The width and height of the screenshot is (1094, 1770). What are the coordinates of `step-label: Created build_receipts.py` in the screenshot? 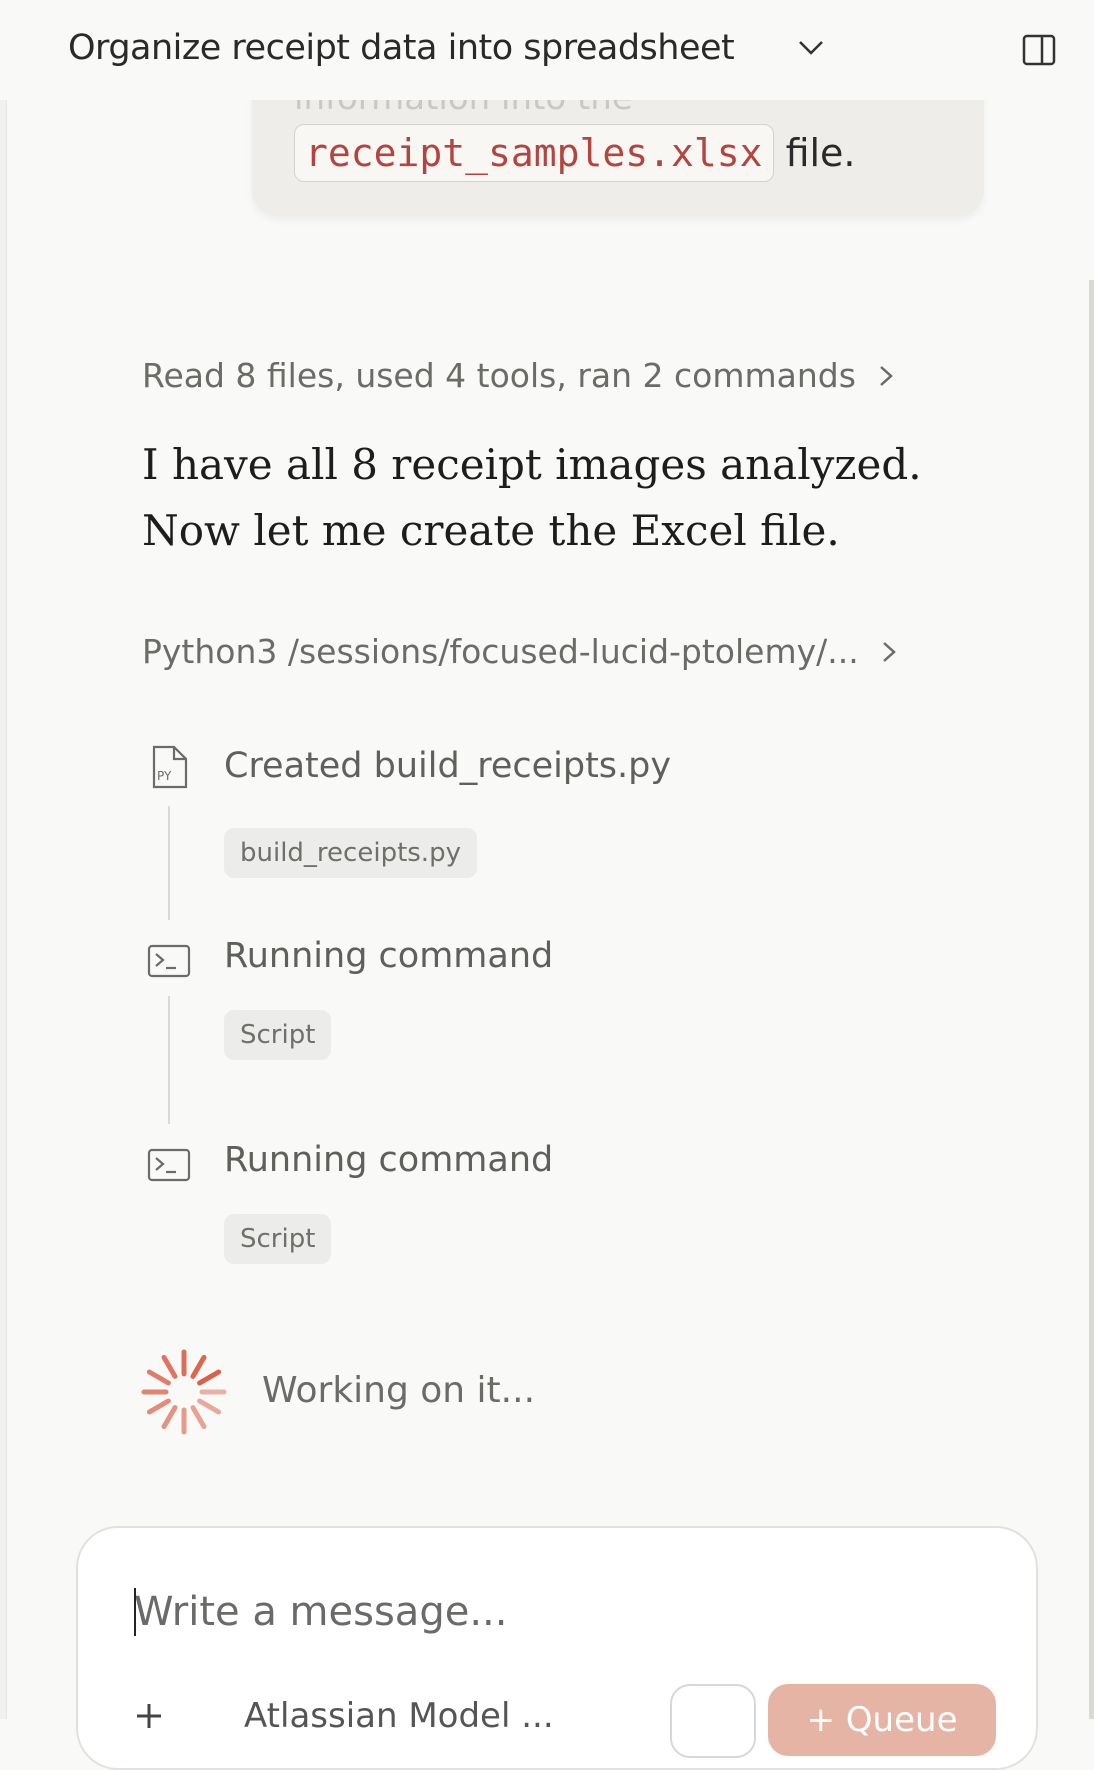 It's located at (448, 766).